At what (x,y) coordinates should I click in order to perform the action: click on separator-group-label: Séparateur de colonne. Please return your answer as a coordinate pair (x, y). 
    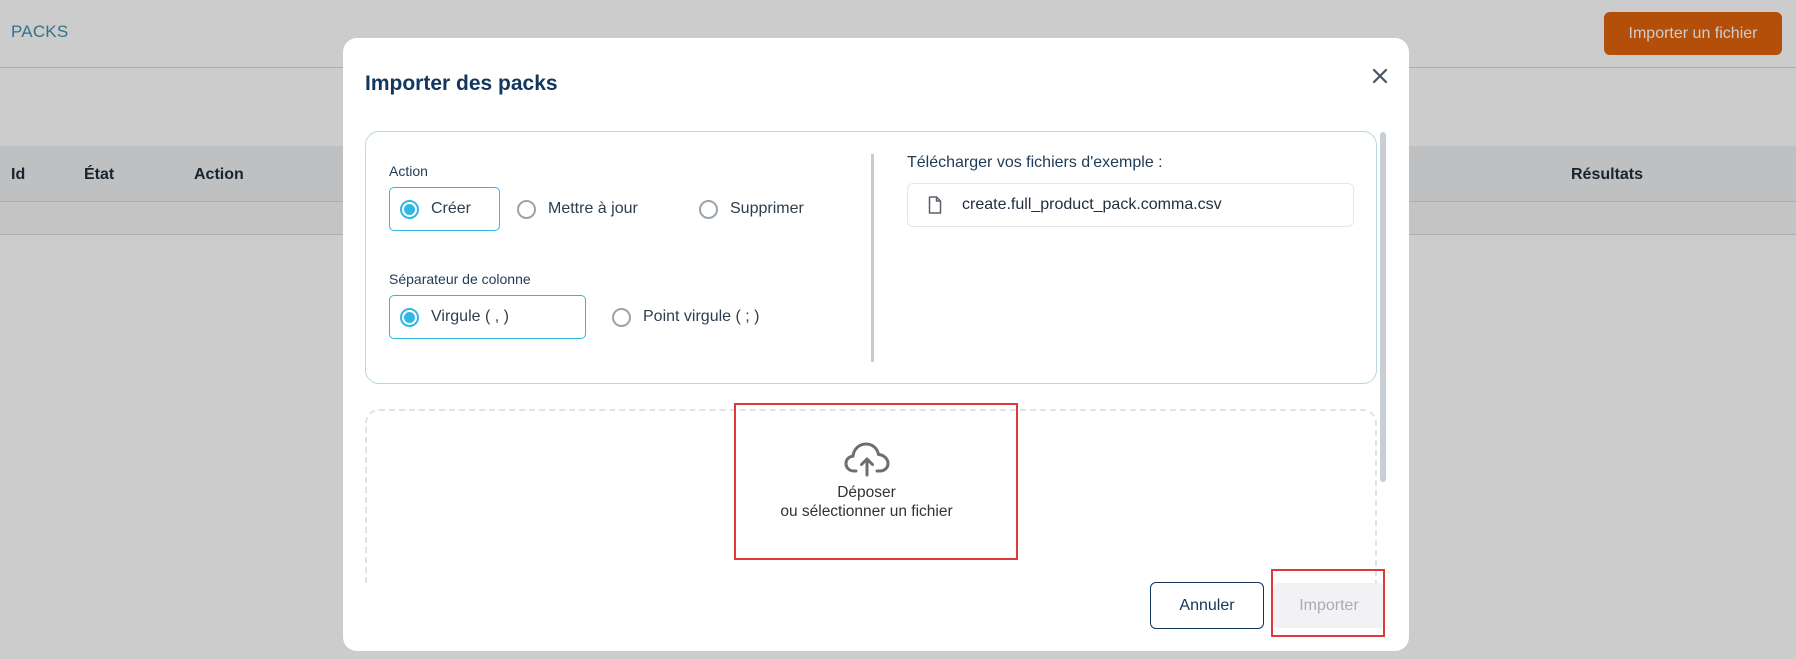
    Looking at the image, I should click on (460, 279).